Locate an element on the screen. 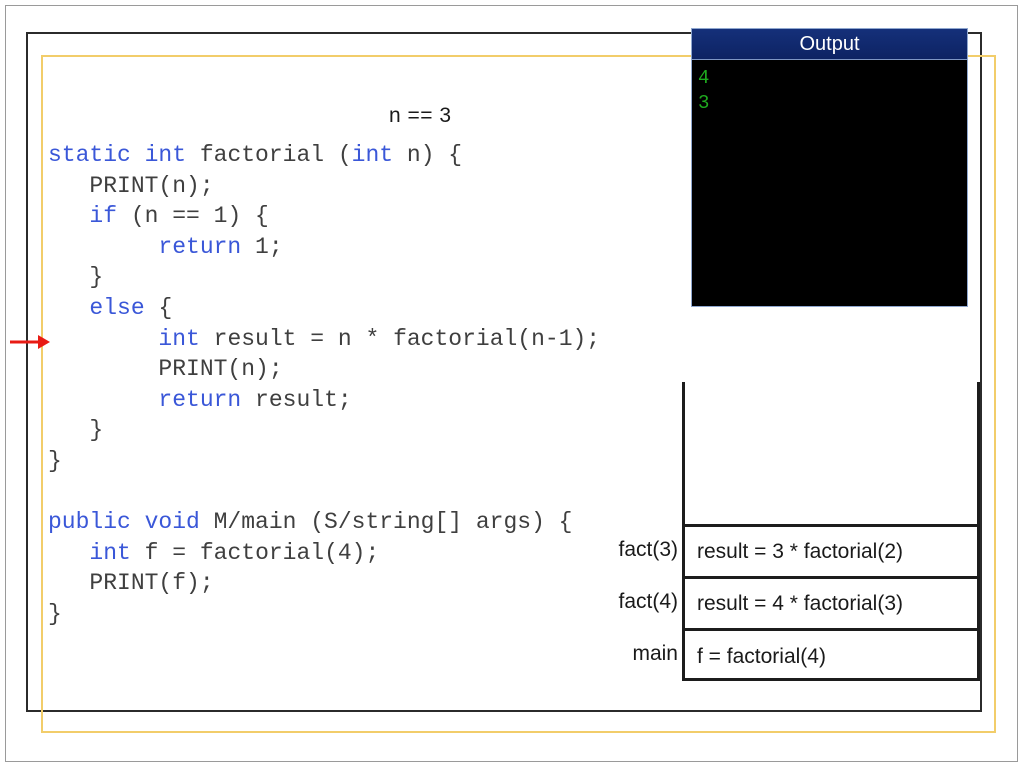 The height and width of the screenshot is (768, 1024). code-line: return result; is located at coordinates (348, 400).